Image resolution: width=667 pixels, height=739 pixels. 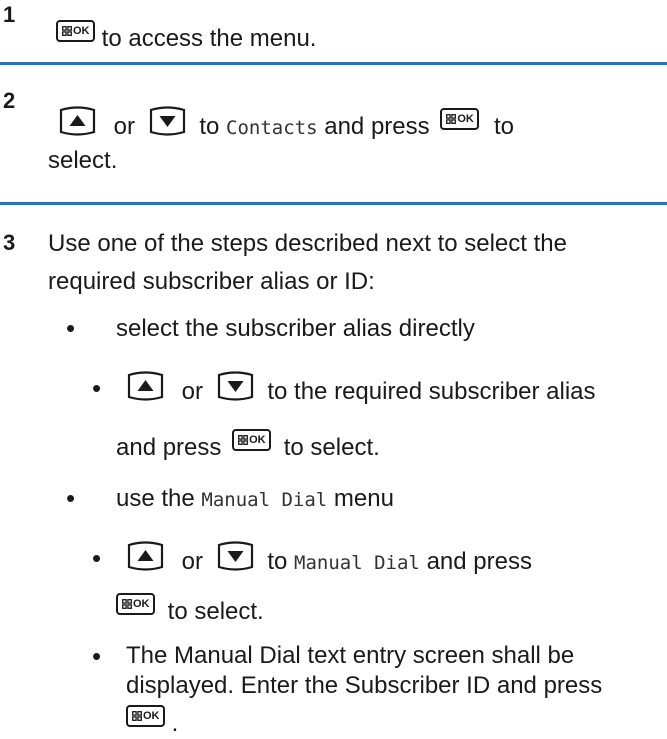 What do you see at coordinates (503, 126) in the screenshot?
I see `to-end-text: to` at bounding box center [503, 126].